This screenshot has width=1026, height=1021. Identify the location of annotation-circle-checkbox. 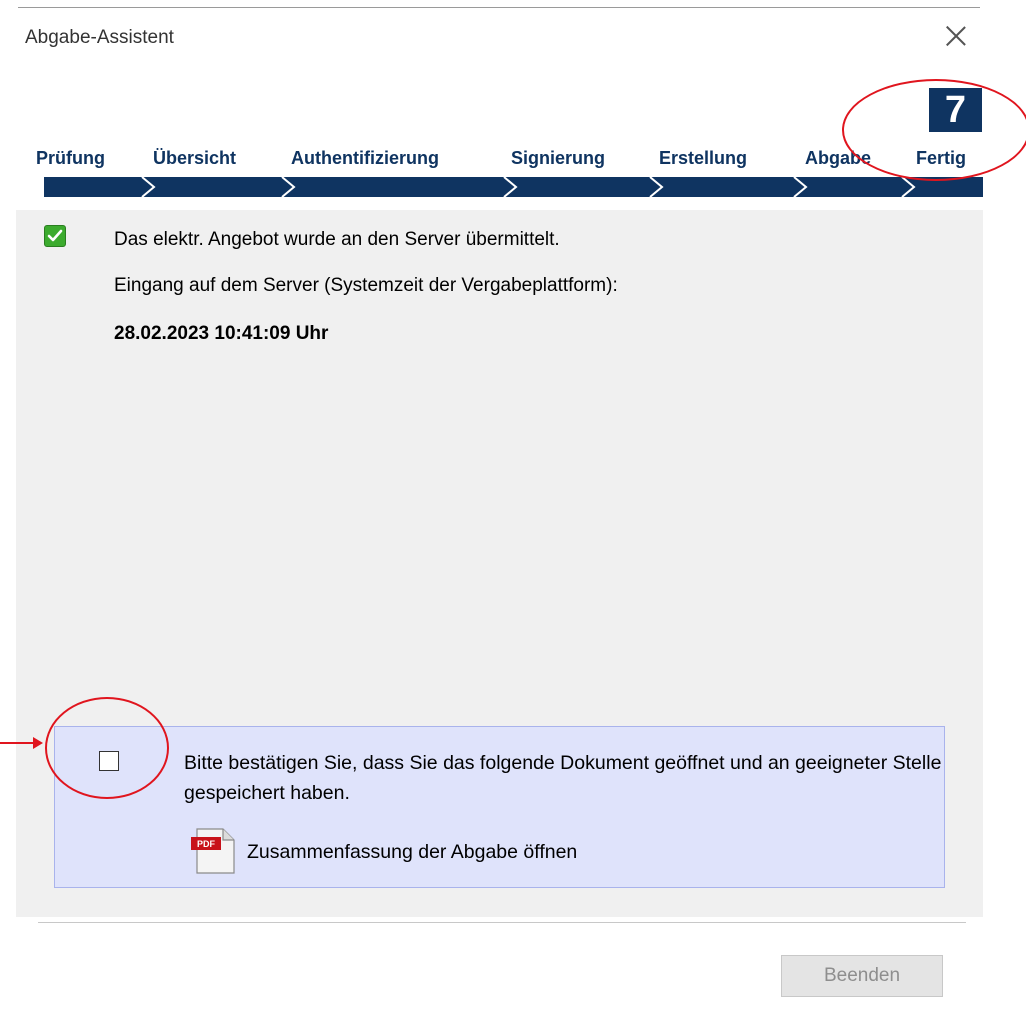
(107, 748).